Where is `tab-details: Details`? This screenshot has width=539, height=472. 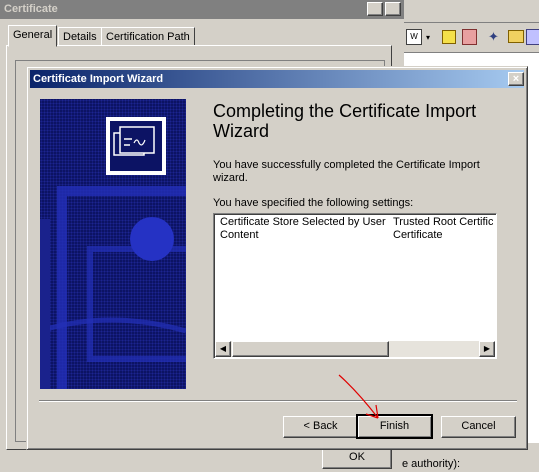
tab-details: Details is located at coordinates (80, 36).